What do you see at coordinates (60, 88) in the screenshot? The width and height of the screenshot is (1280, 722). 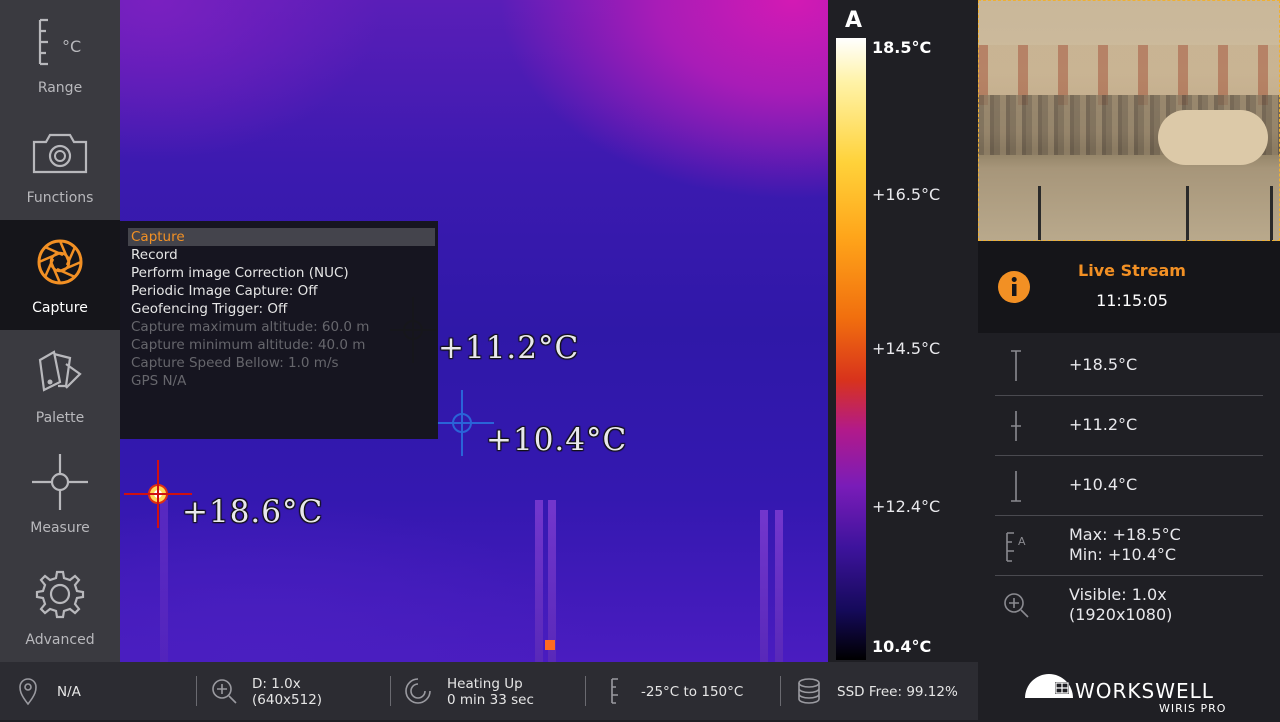 I see `sidebar-item-label: Range` at bounding box center [60, 88].